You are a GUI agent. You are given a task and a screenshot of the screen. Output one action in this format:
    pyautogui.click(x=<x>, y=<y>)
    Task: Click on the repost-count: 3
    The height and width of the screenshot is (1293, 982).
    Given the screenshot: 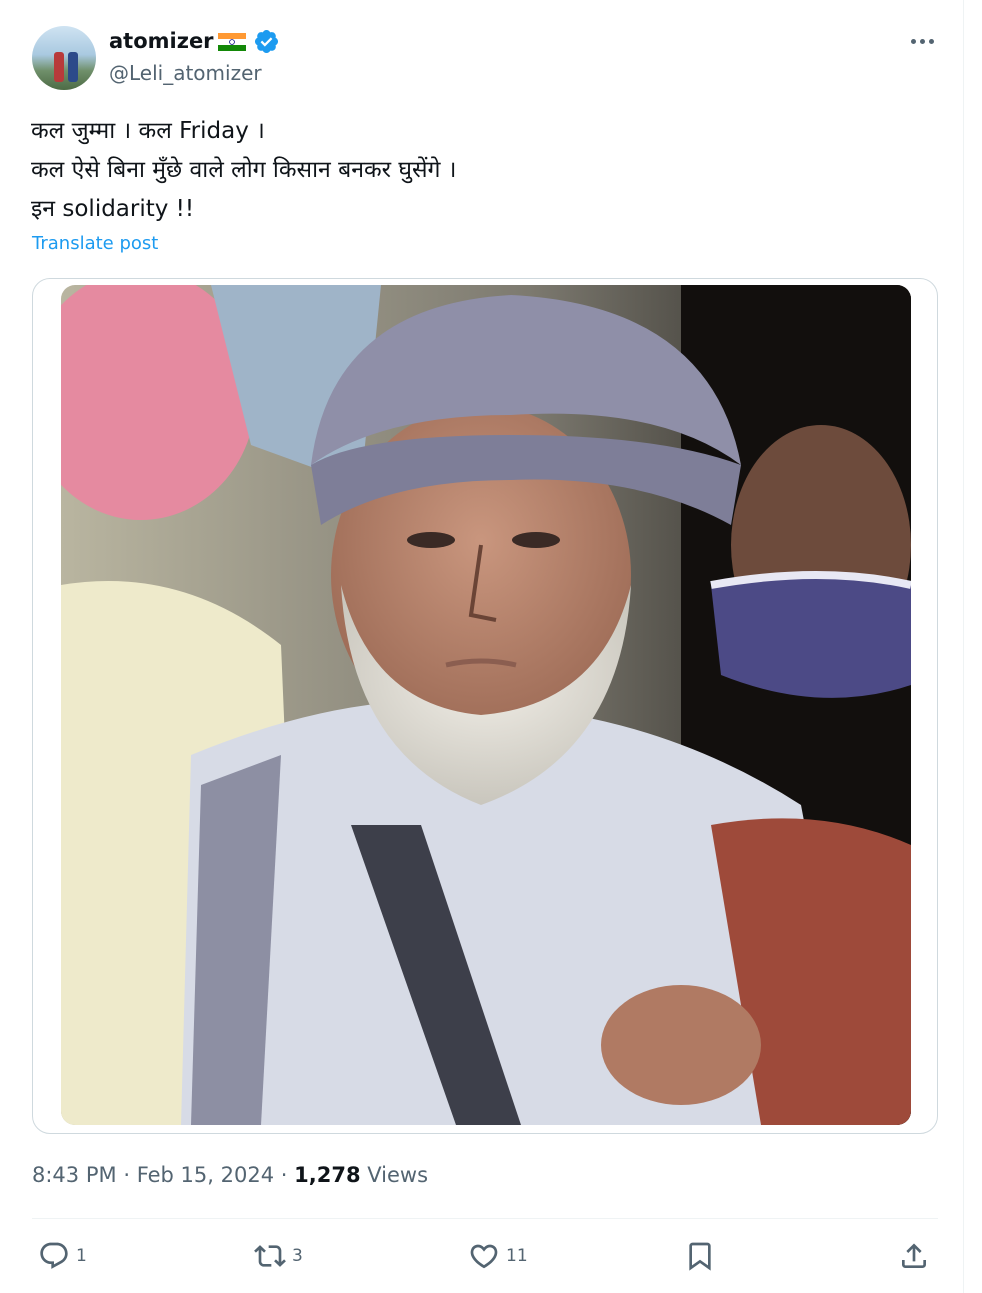 What is the action you would take?
    pyautogui.click(x=297, y=1256)
    